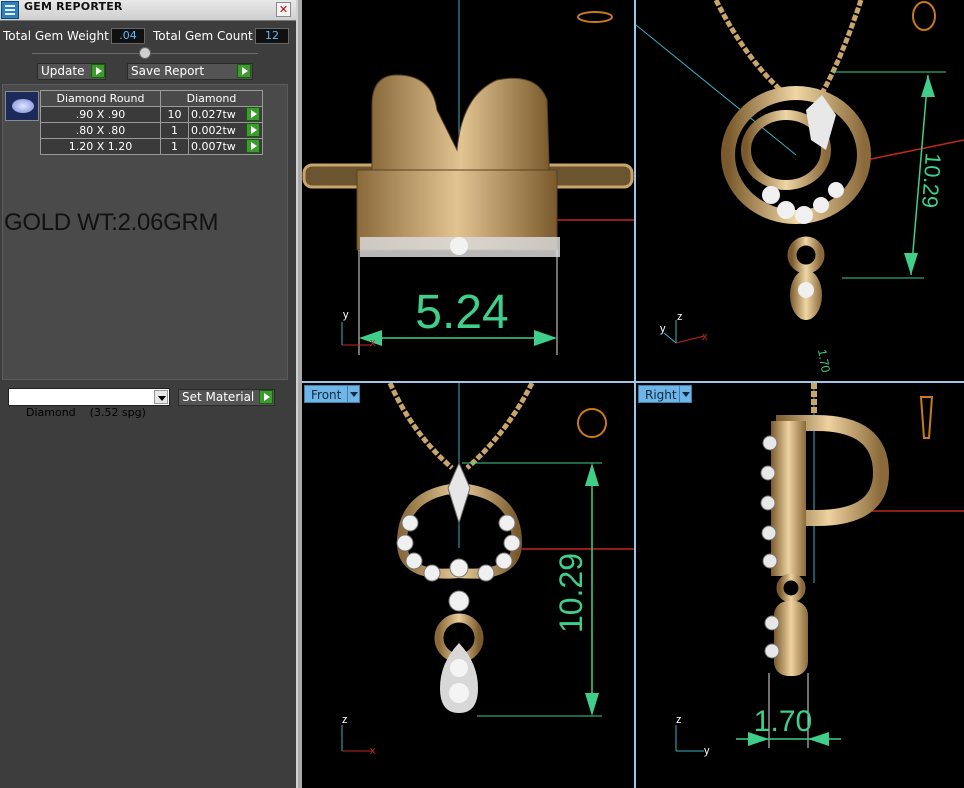 The width and height of the screenshot is (964, 788). I want to click on viewport-label-text: Front, so click(326, 395).